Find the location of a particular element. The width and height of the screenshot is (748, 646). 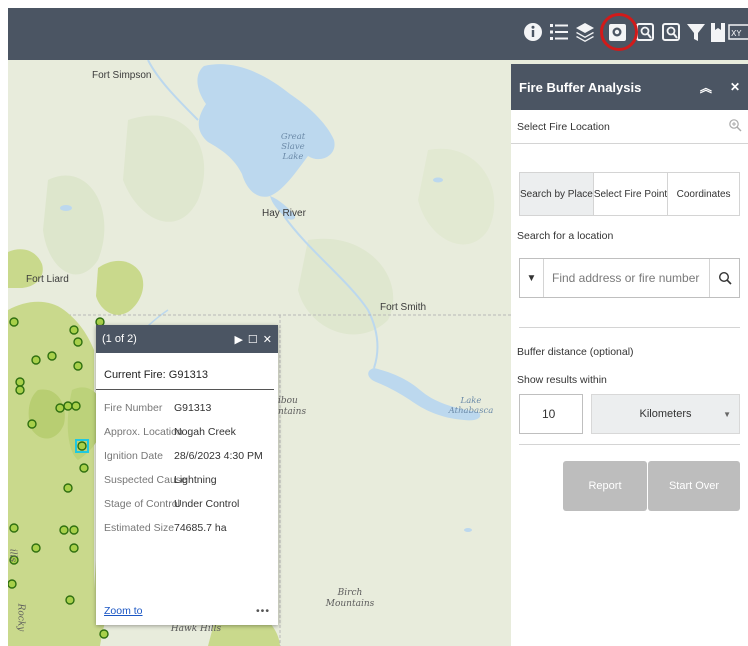

attr-row: Estimated Size 74685.7 ha is located at coordinates (187, 528).